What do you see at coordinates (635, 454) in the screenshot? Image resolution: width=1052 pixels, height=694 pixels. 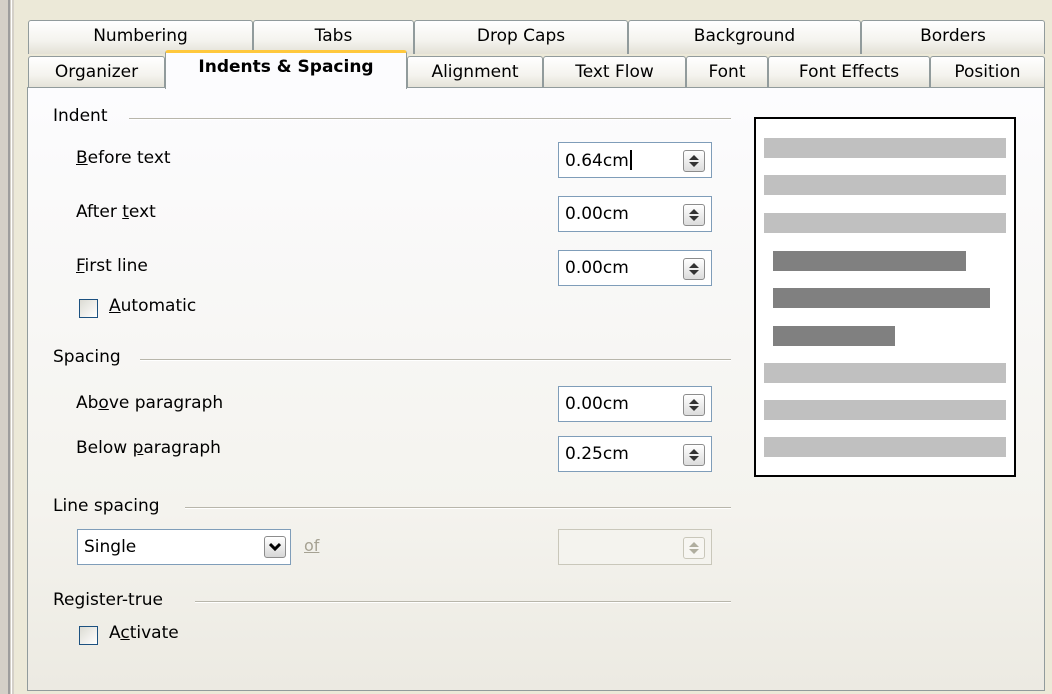 I see `below-paragraph-spinner: 0.25cm` at bounding box center [635, 454].